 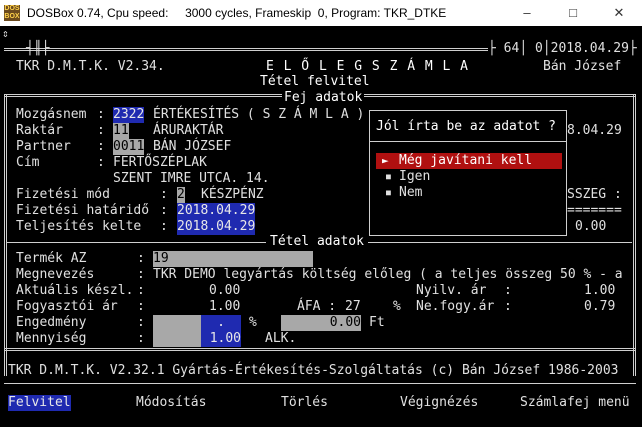 I want to click on option-arrow-icon: ►, so click(x=385, y=160).